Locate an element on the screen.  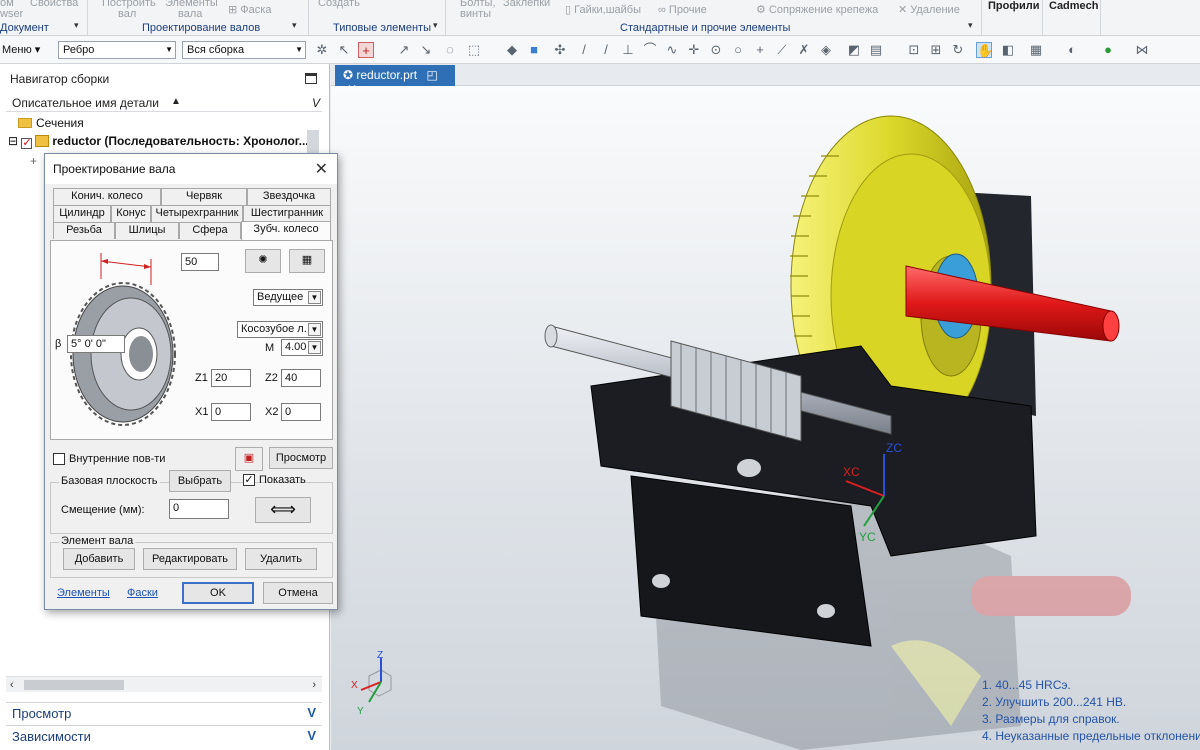
menu-button: Меню ▾ is located at coordinates (21, 49).